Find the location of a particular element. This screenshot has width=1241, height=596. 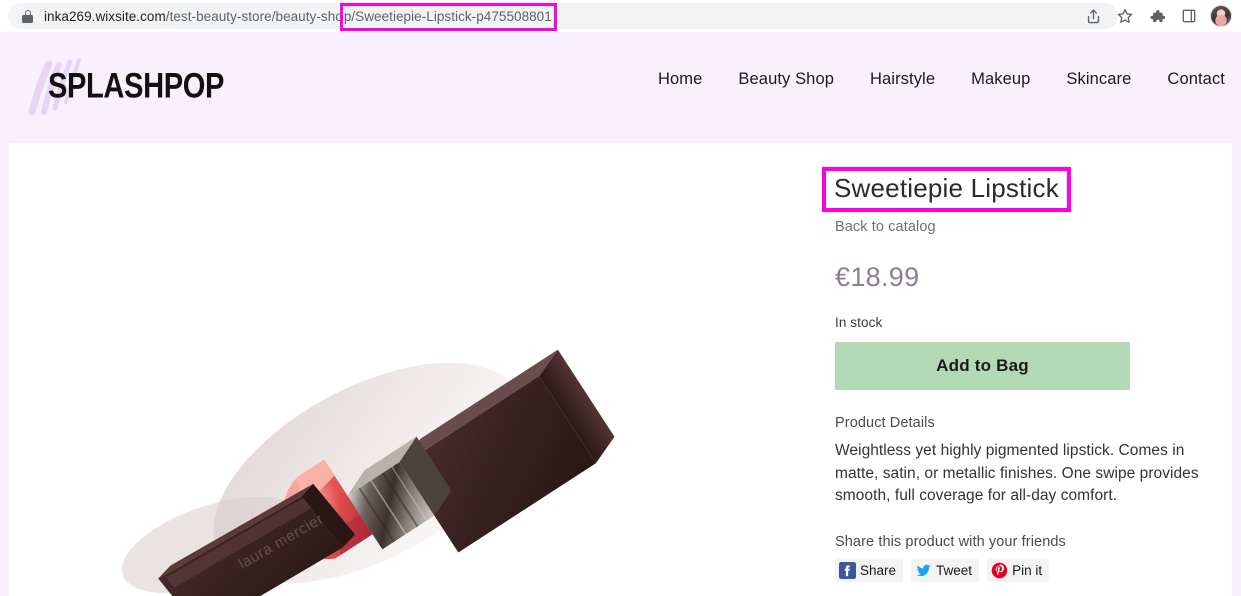

facebook-icon is located at coordinates (847, 570).